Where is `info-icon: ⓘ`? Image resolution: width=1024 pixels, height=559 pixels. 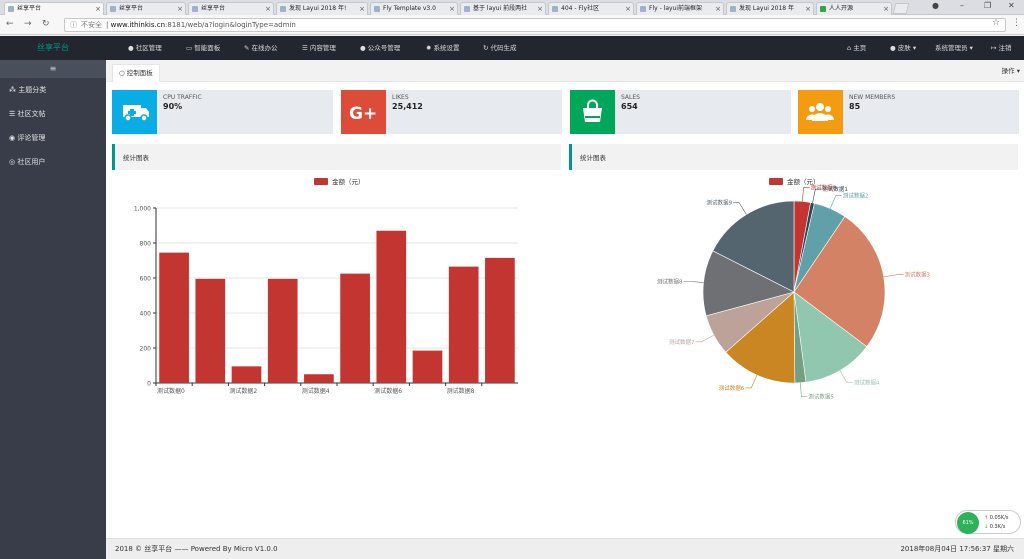
info-icon: ⓘ is located at coordinates (73, 25).